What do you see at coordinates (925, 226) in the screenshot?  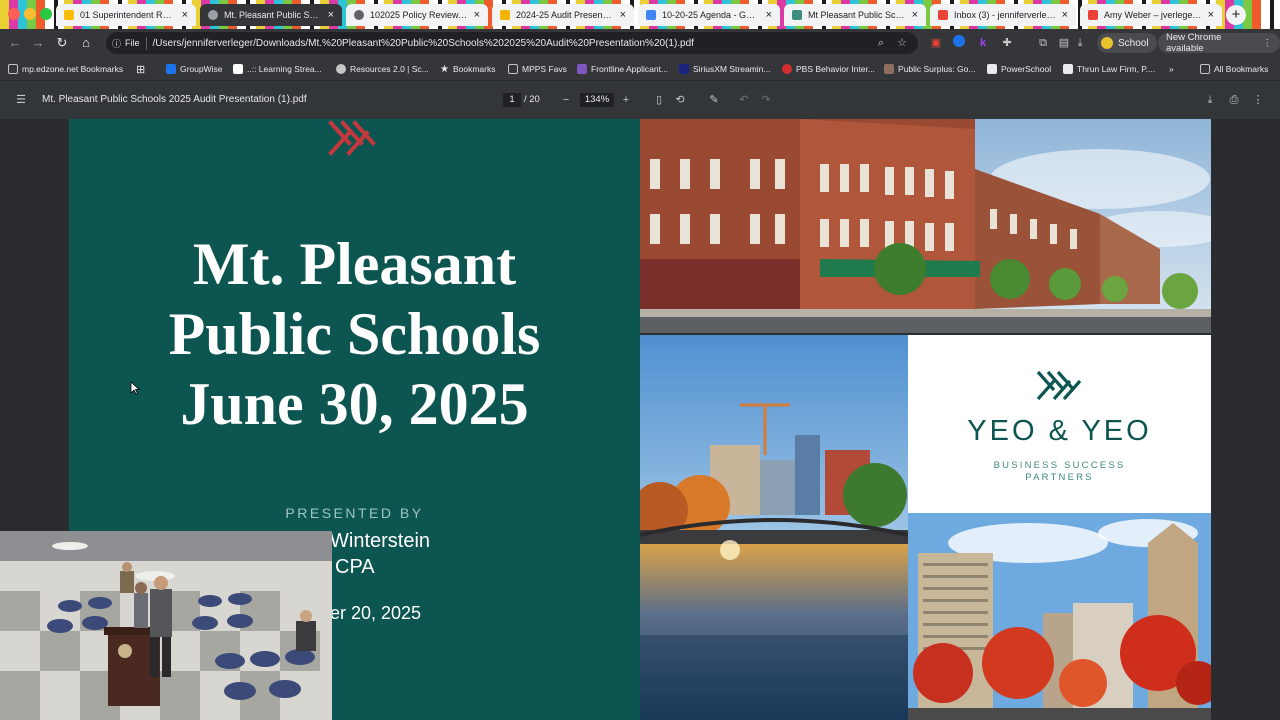 I see `downtown-street-photo` at bounding box center [925, 226].